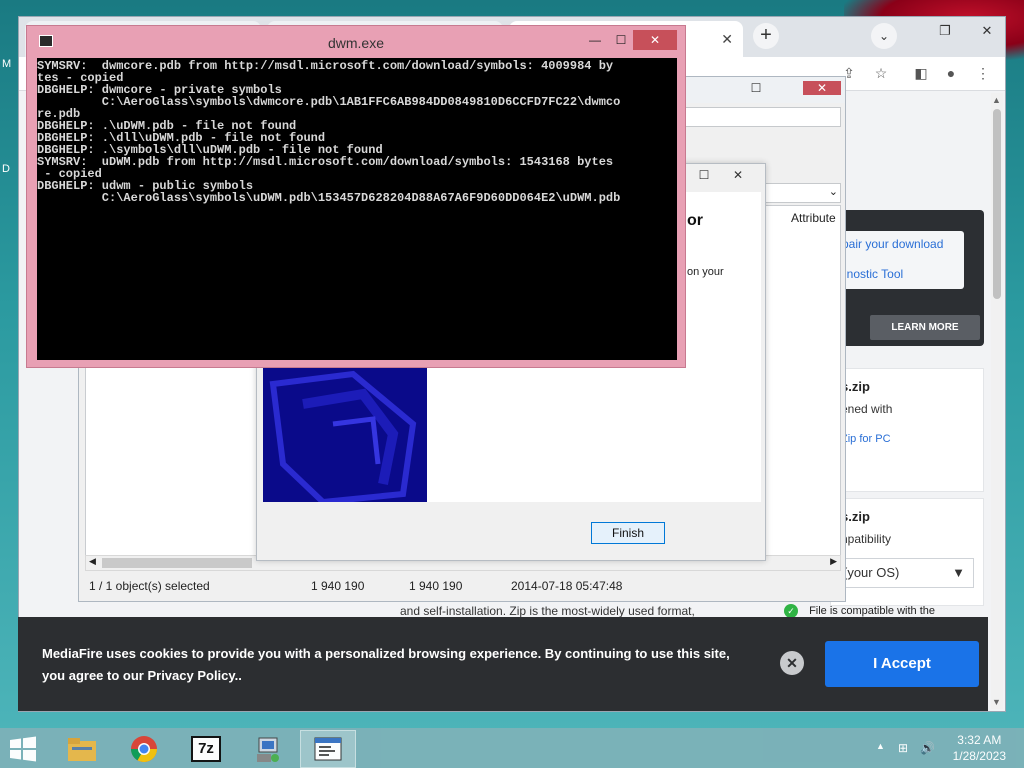 The width and height of the screenshot is (1024, 768). What do you see at coordinates (149, 586) in the screenshot?
I see `status-selected: 1 / 1 object(s) selected` at bounding box center [149, 586].